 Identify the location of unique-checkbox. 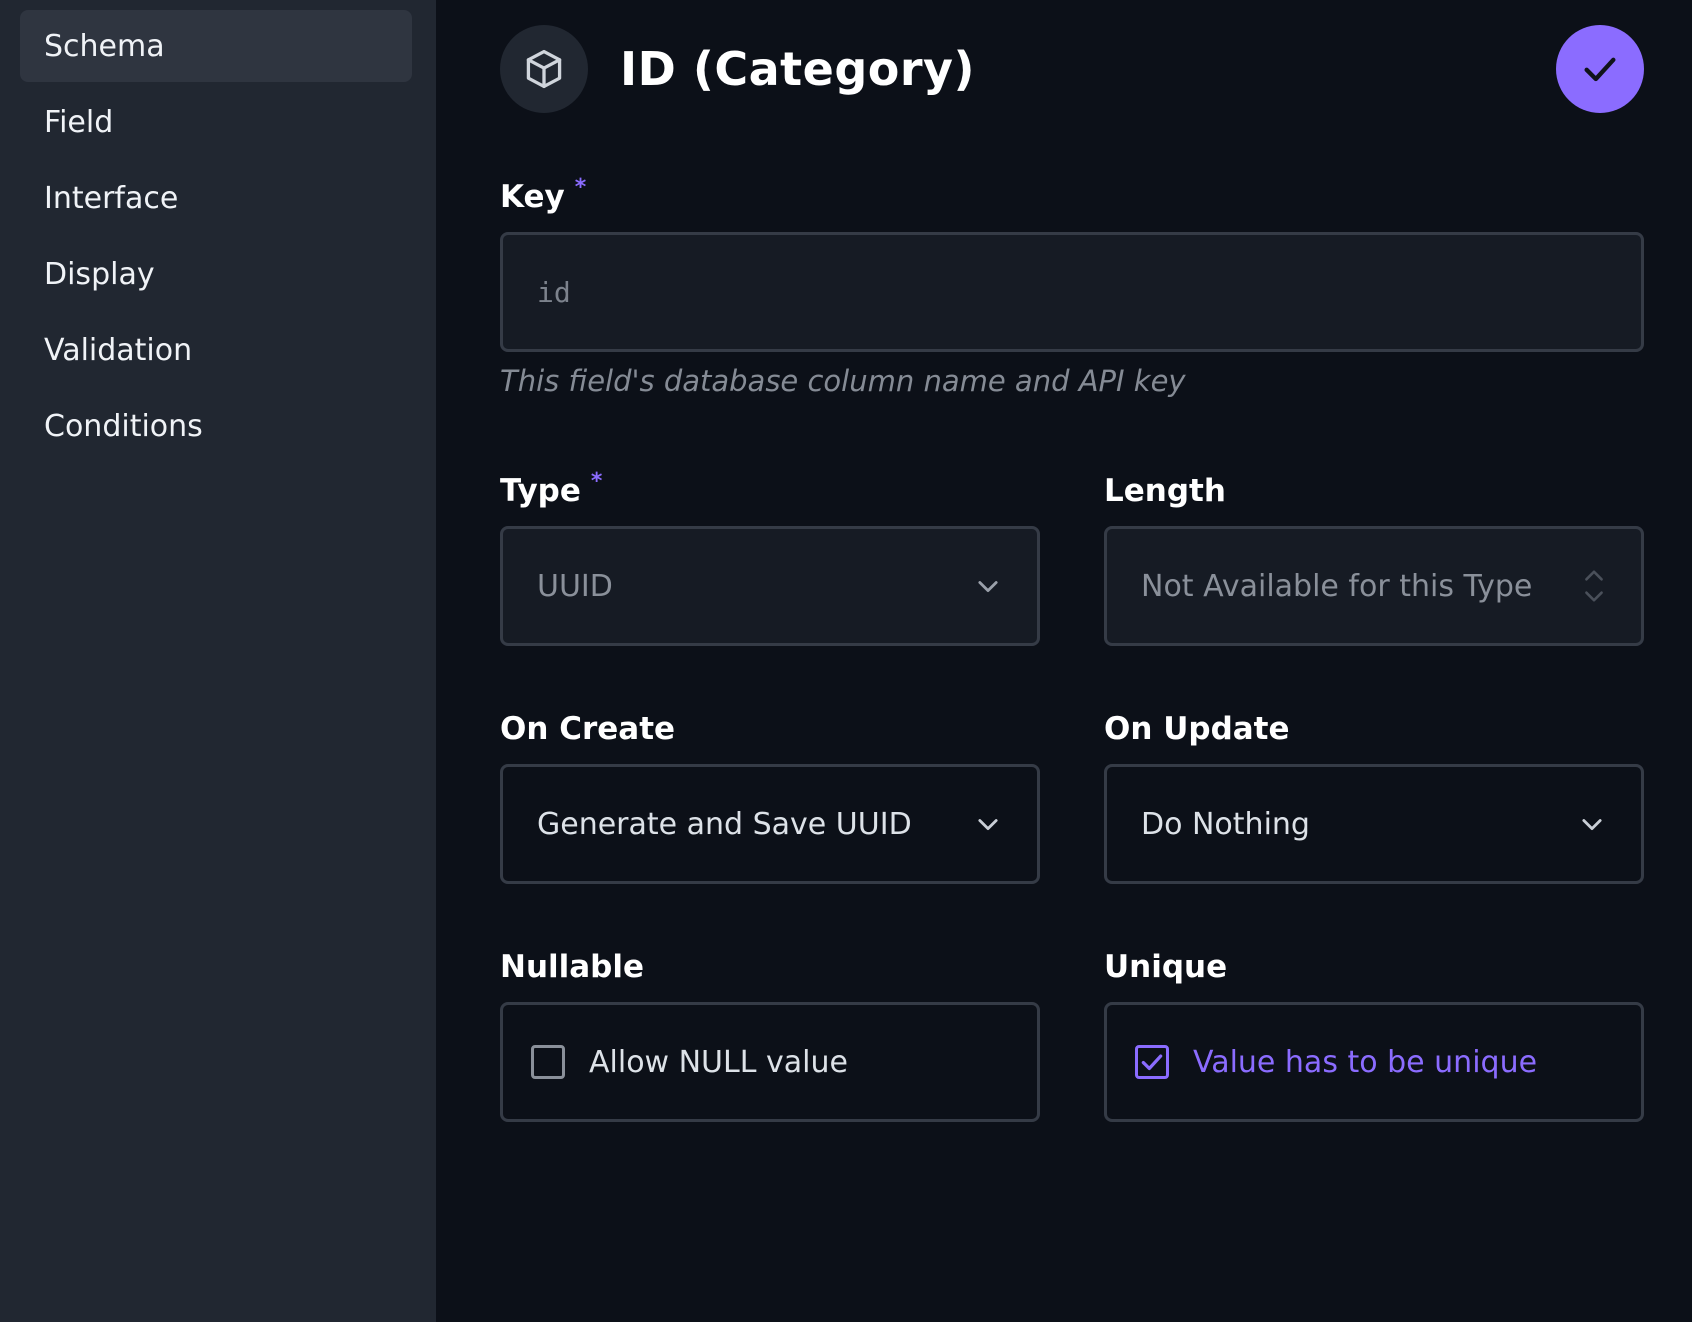
(1152, 1062).